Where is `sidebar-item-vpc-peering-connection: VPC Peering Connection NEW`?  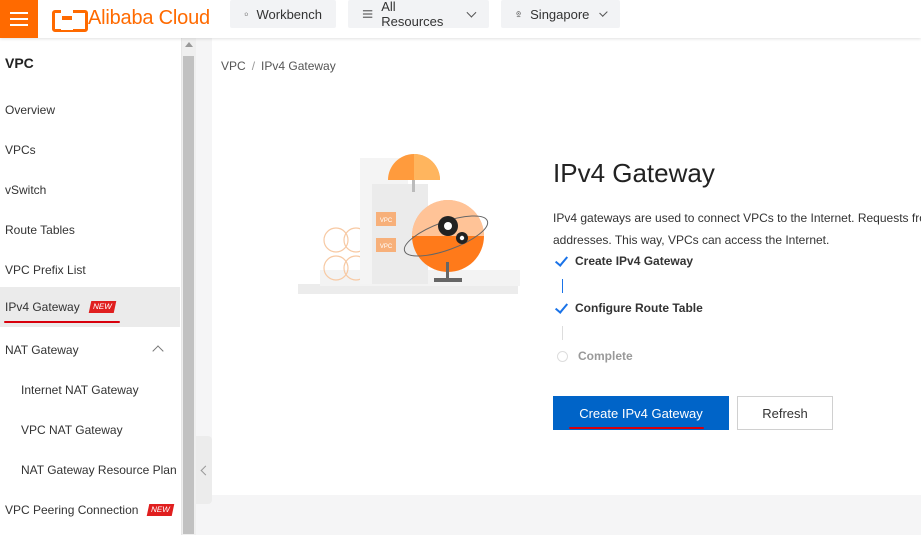
sidebar-item-vpc-peering-connection: VPC Peering Connection NEW is located at coordinates (90, 510).